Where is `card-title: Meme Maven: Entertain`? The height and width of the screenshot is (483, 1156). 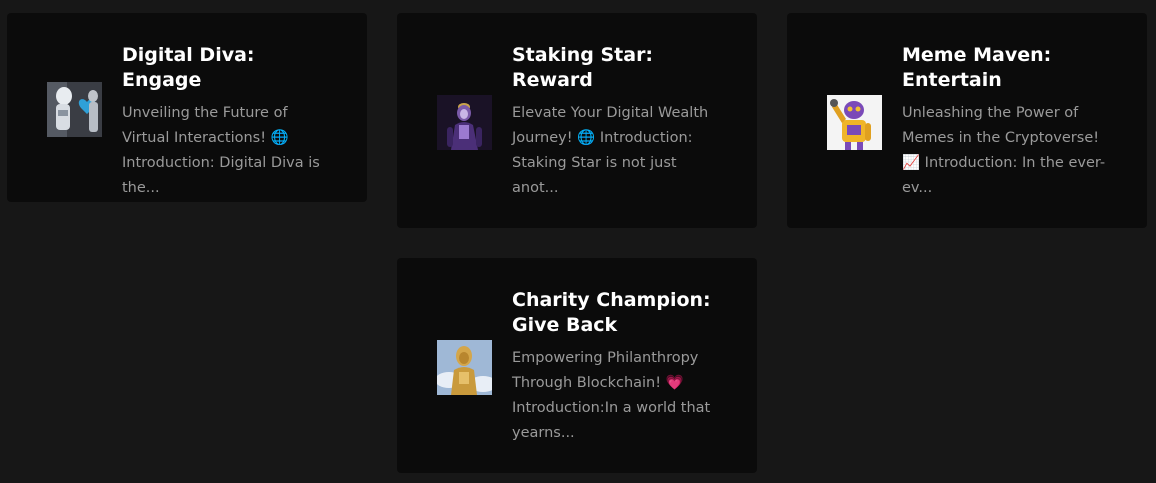 card-title: Meme Maven: Entertain is located at coordinates (1007, 68).